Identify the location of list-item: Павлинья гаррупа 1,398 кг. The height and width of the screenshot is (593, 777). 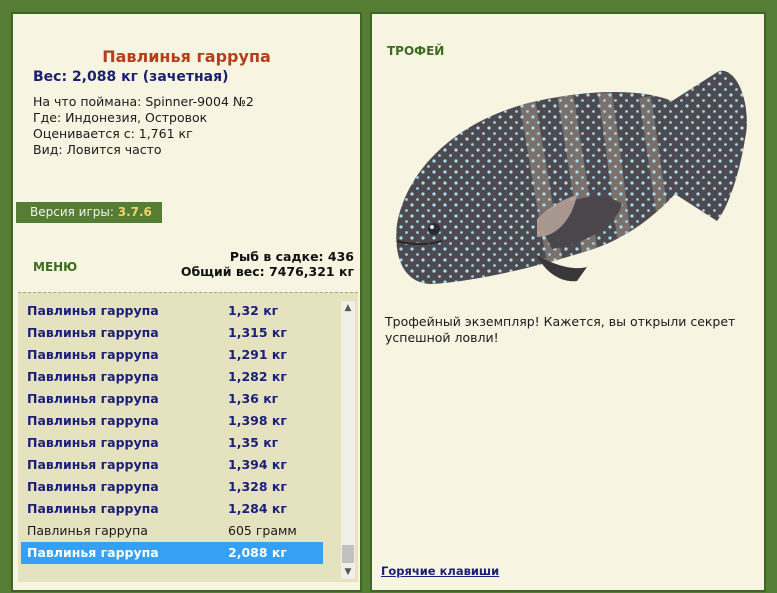
(172, 421).